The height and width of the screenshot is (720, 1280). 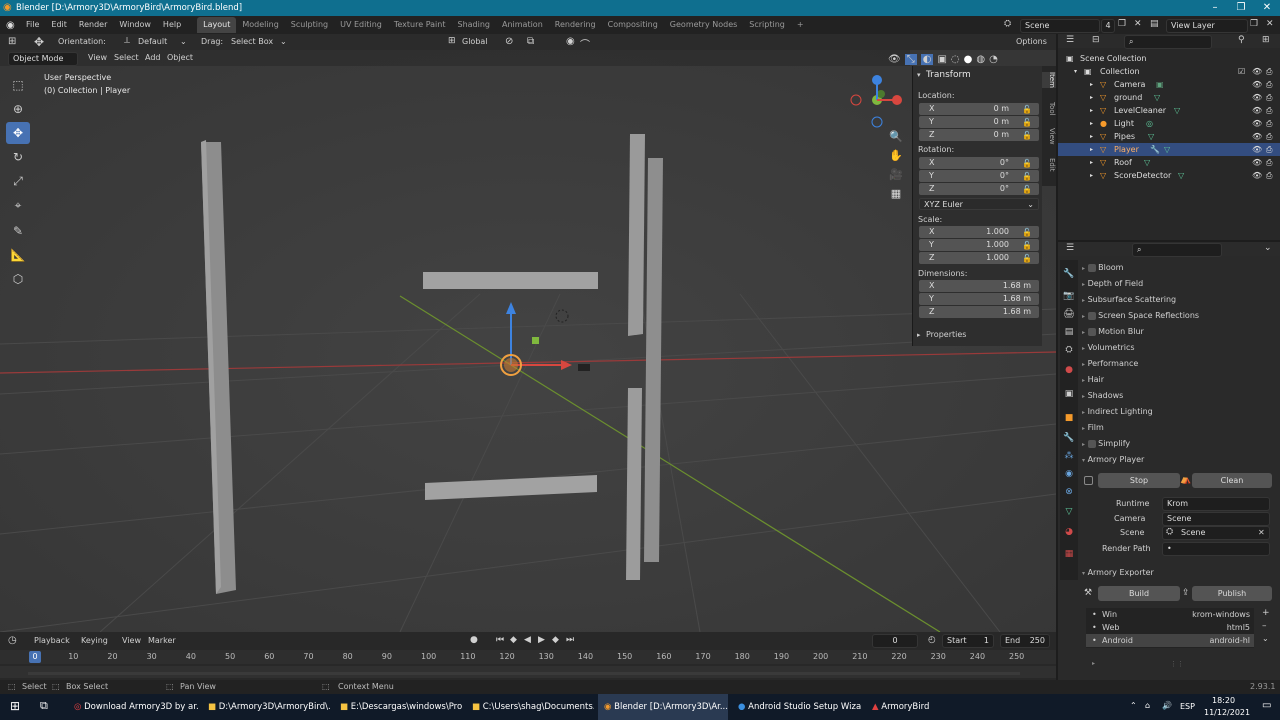 I want to click on play-reverse-icon: ◀, so click(x=527, y=640).